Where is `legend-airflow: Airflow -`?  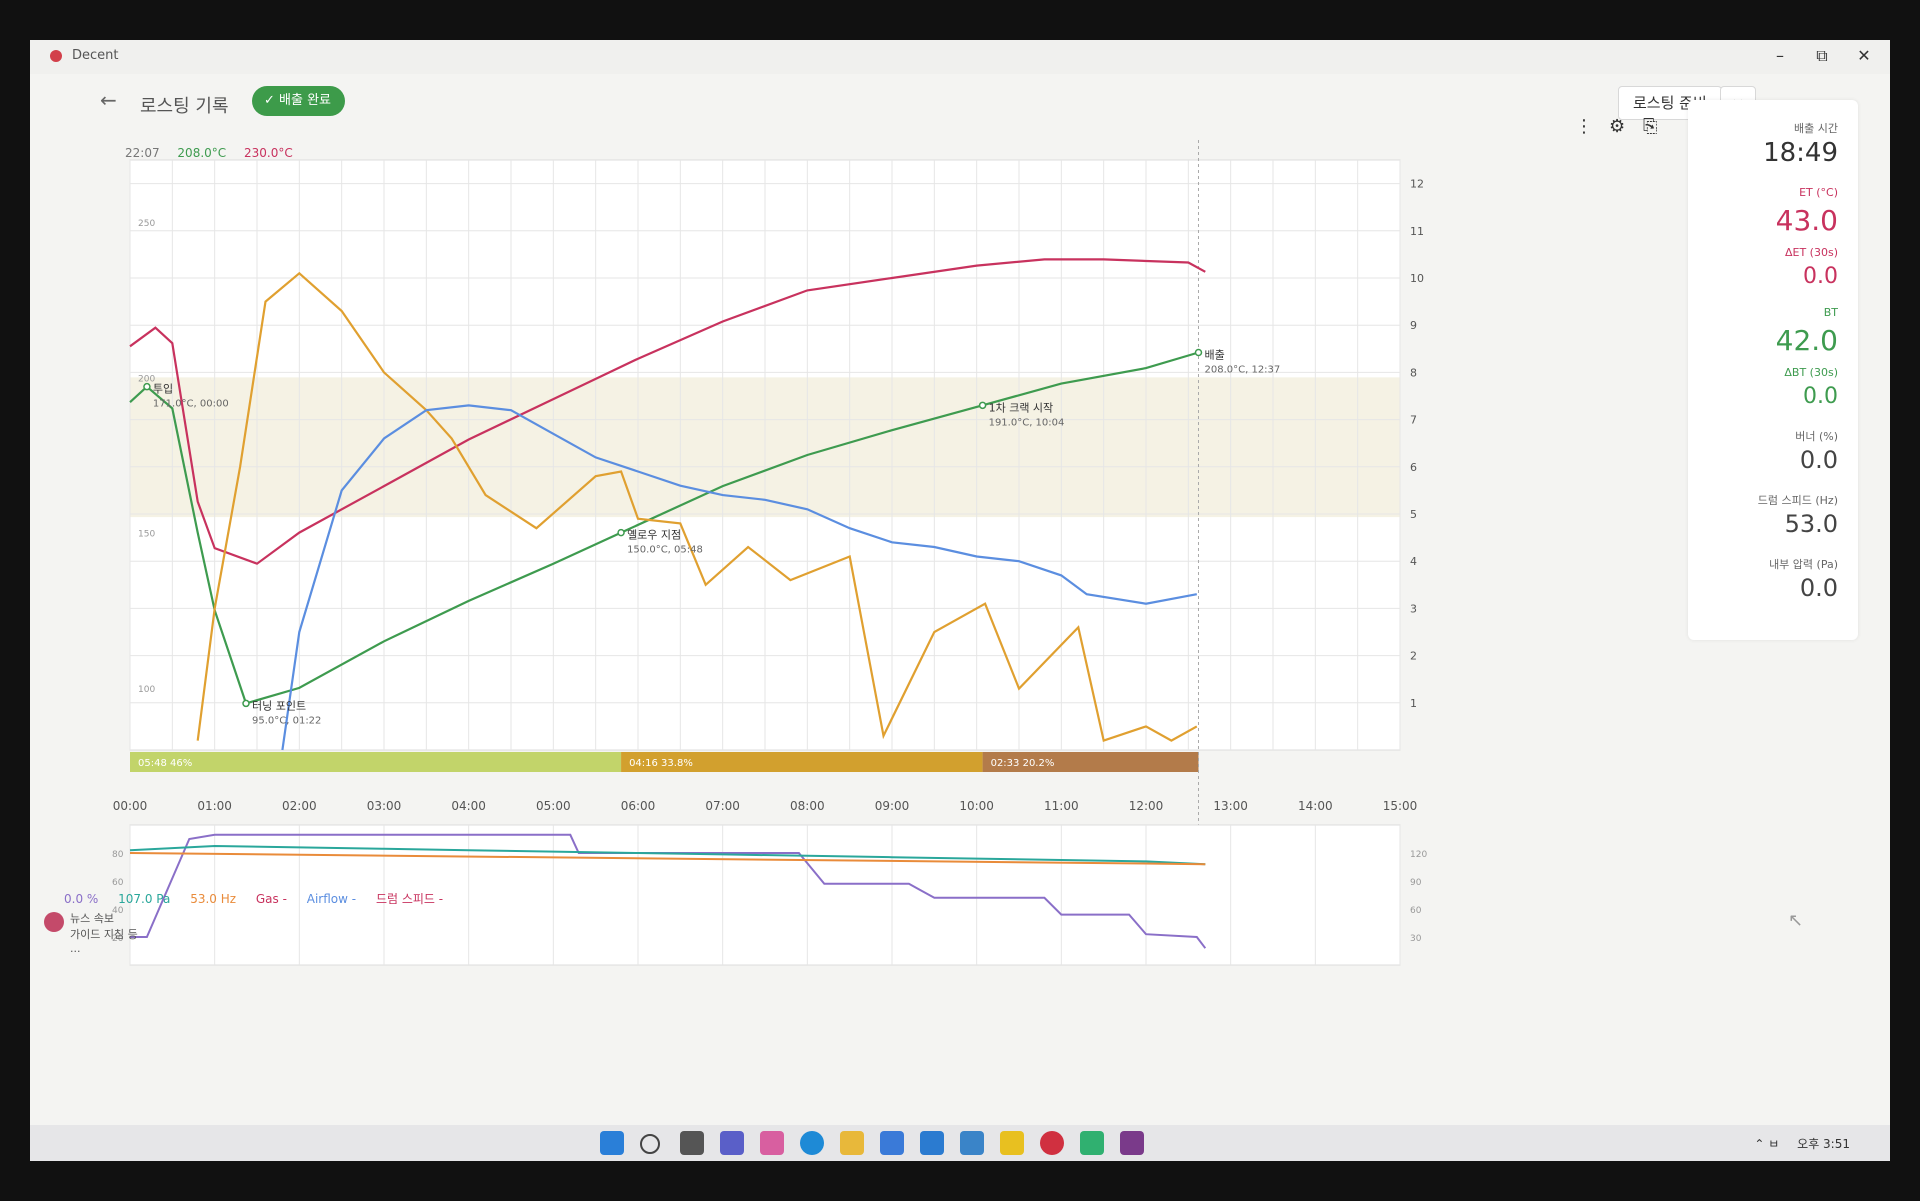 legend-airflow: Airflow - is located at coordinates (331, 899).